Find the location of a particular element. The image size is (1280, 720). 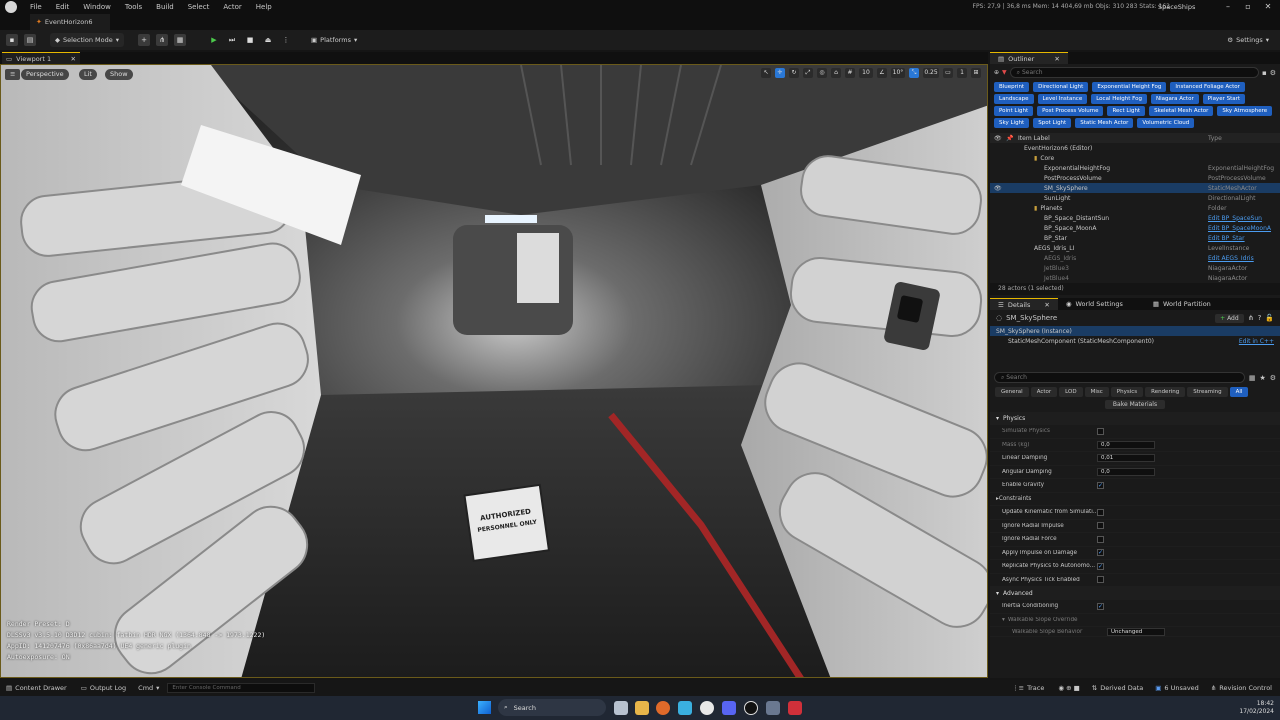

record-icon: ◉ ⊕ ■ is located at coordinates (1068, 688).